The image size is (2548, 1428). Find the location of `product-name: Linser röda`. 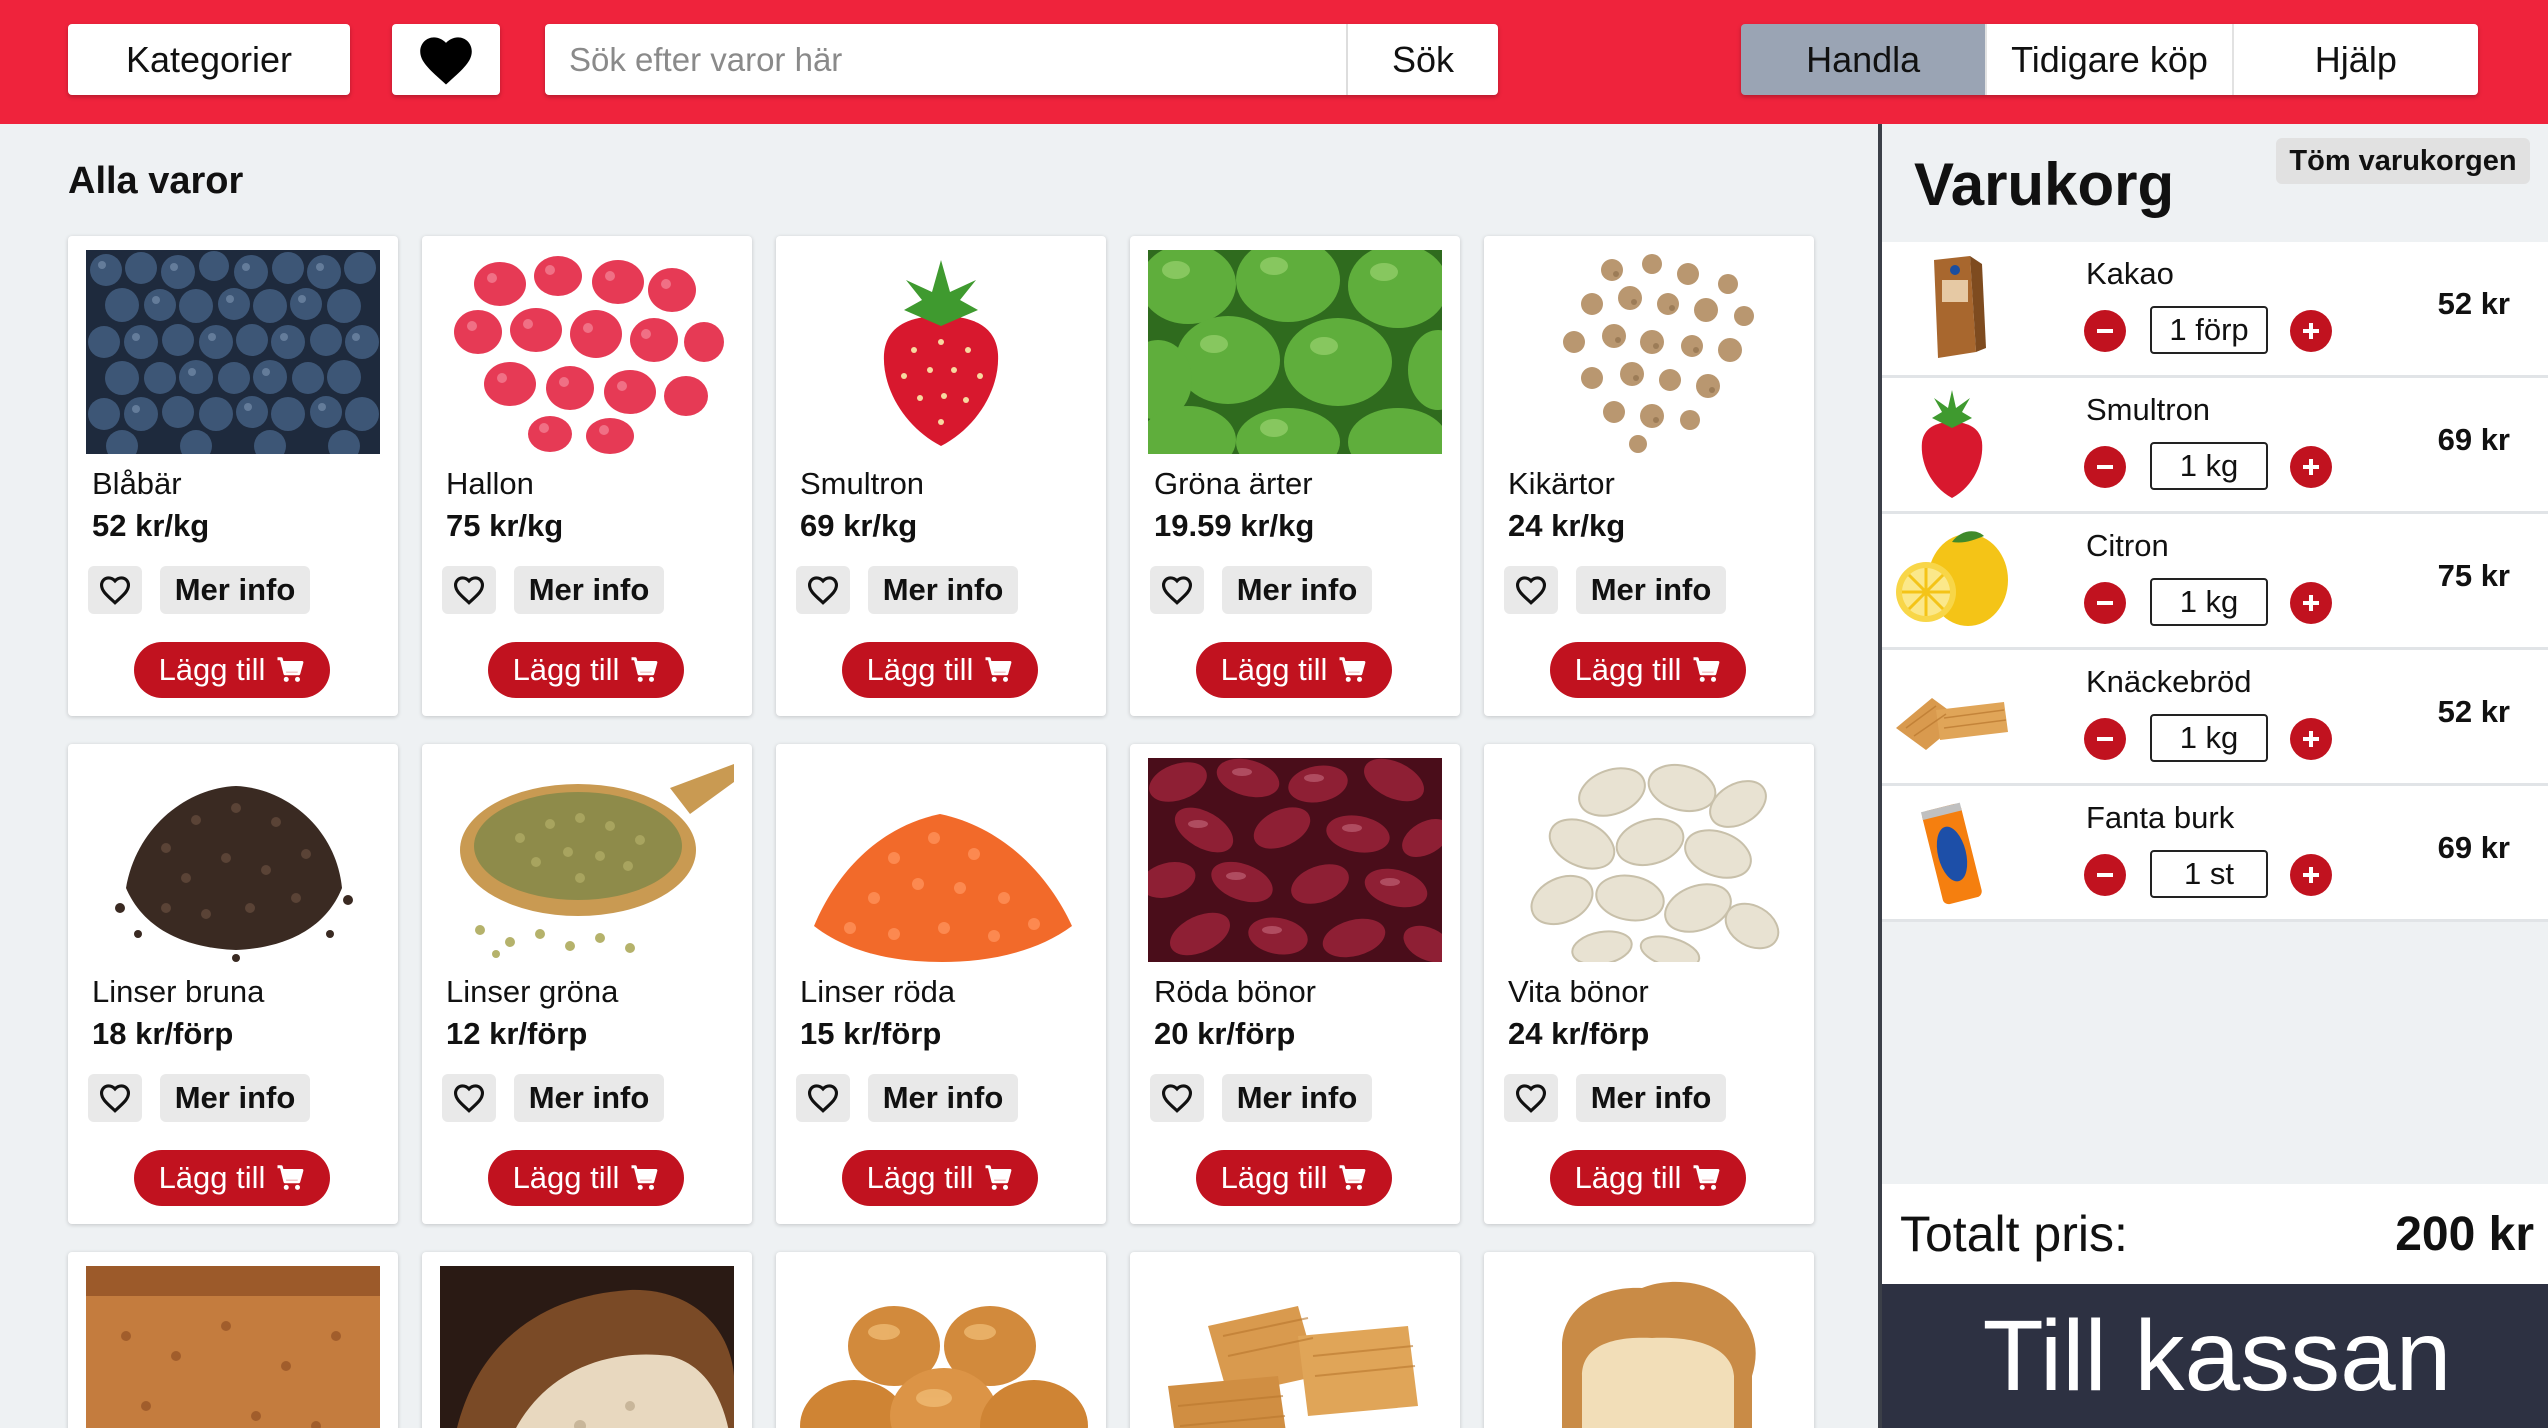

product-name: Linser röda is located at coordinates (878, 991).